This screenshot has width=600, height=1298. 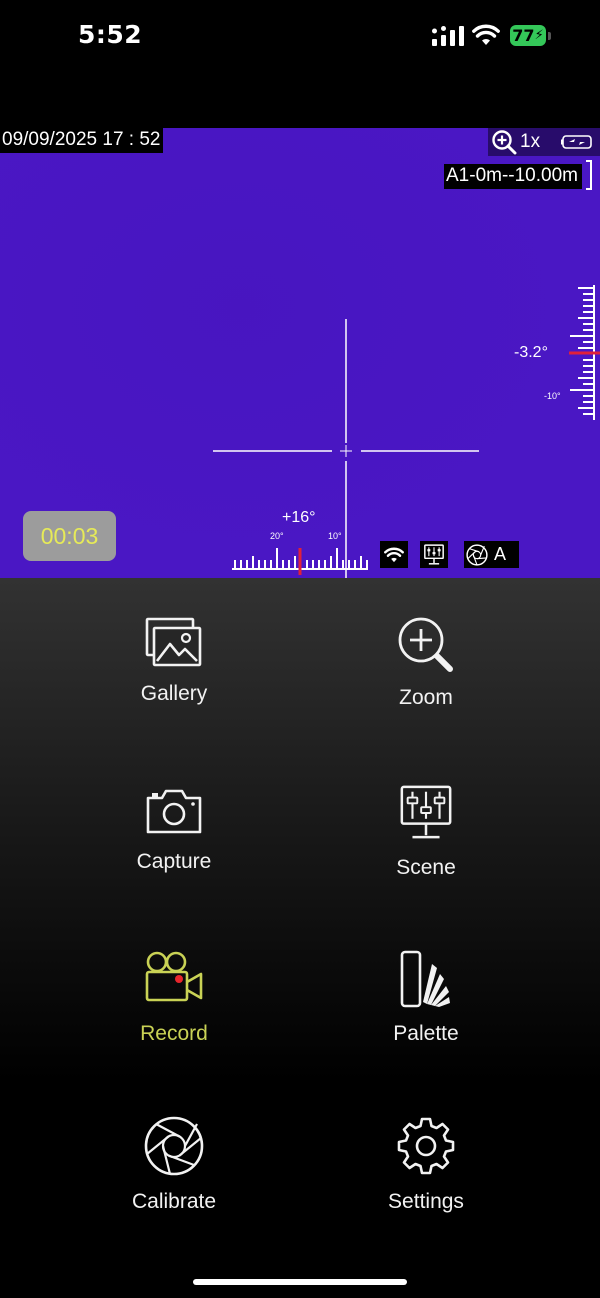 I want to click on azimuth-value: +16°, so click(x=299, y=517).